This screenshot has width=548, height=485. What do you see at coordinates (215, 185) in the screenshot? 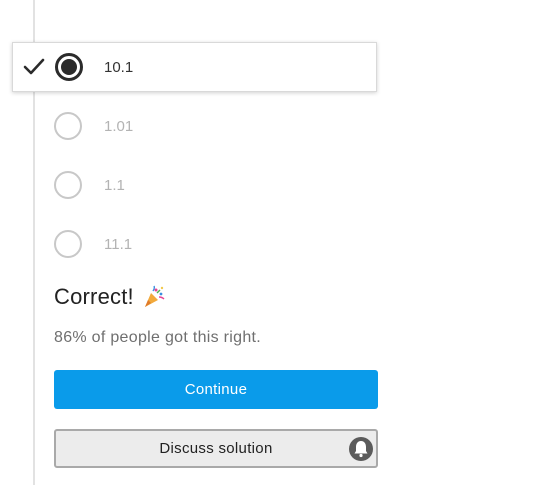
I see `answer-option-3: 1.1` at bounding box center [215, 185].